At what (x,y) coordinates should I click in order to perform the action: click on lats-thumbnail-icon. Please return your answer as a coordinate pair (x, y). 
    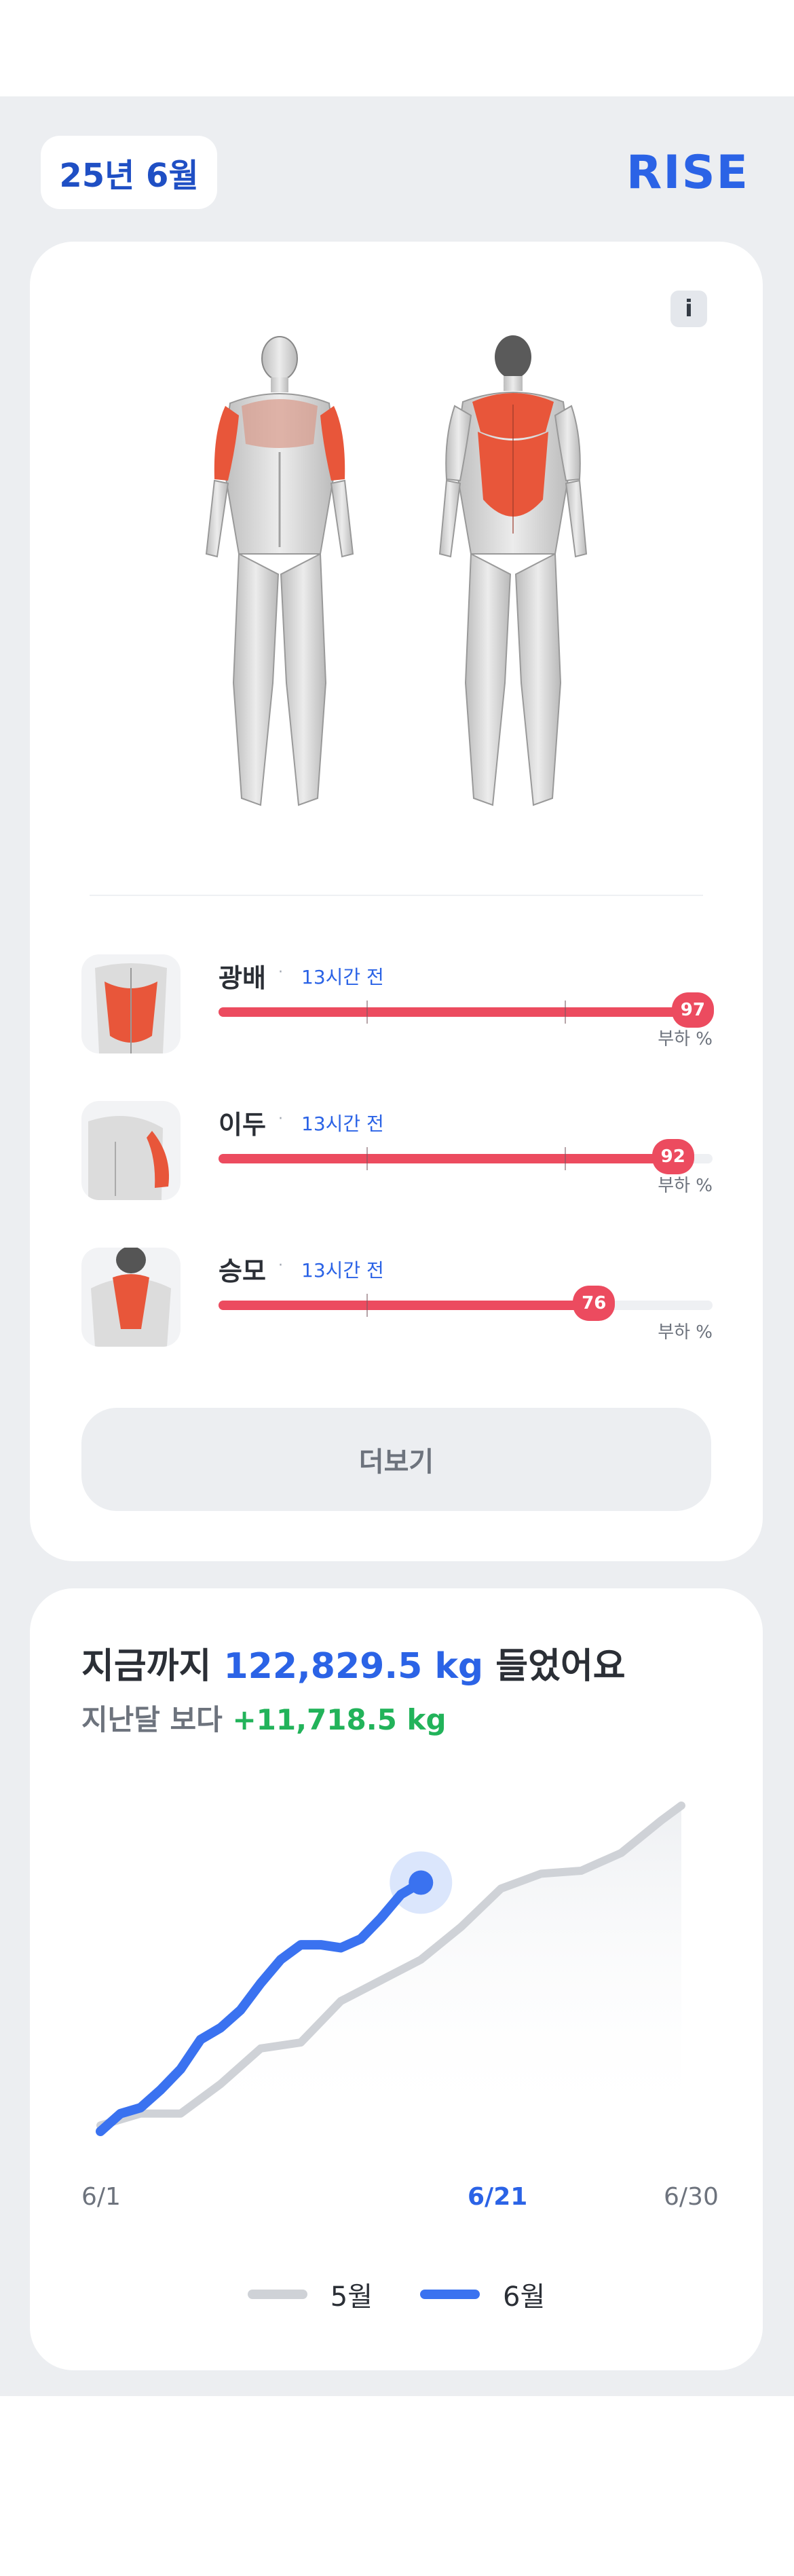
    Looking at the image, I should click on (131, 1004).